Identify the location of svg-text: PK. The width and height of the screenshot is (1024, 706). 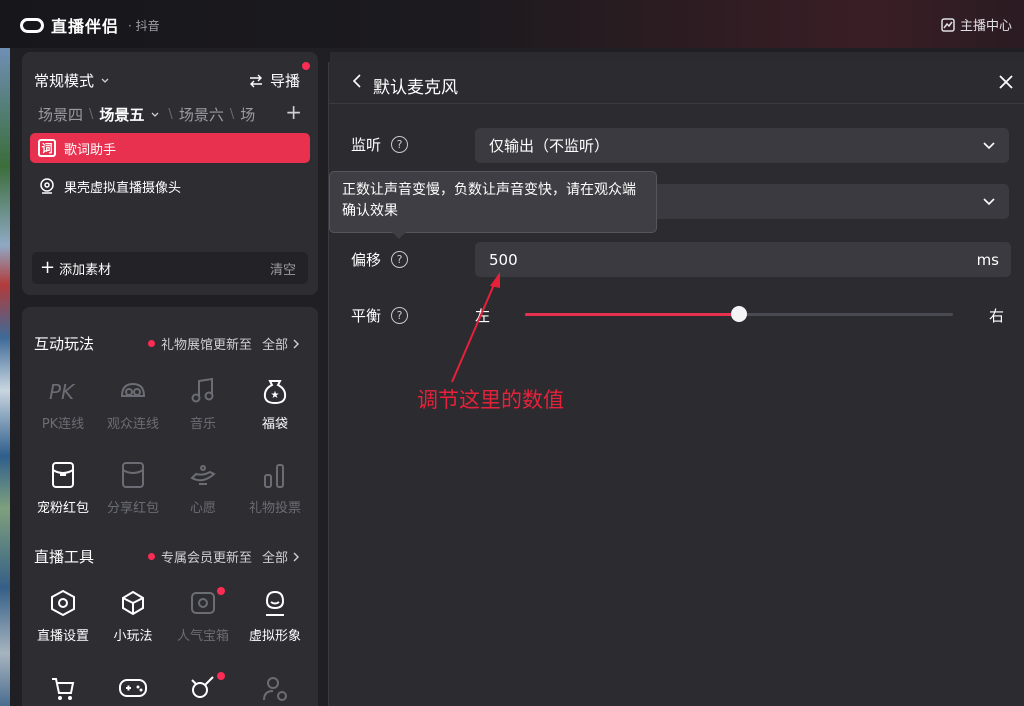
(62, 392).